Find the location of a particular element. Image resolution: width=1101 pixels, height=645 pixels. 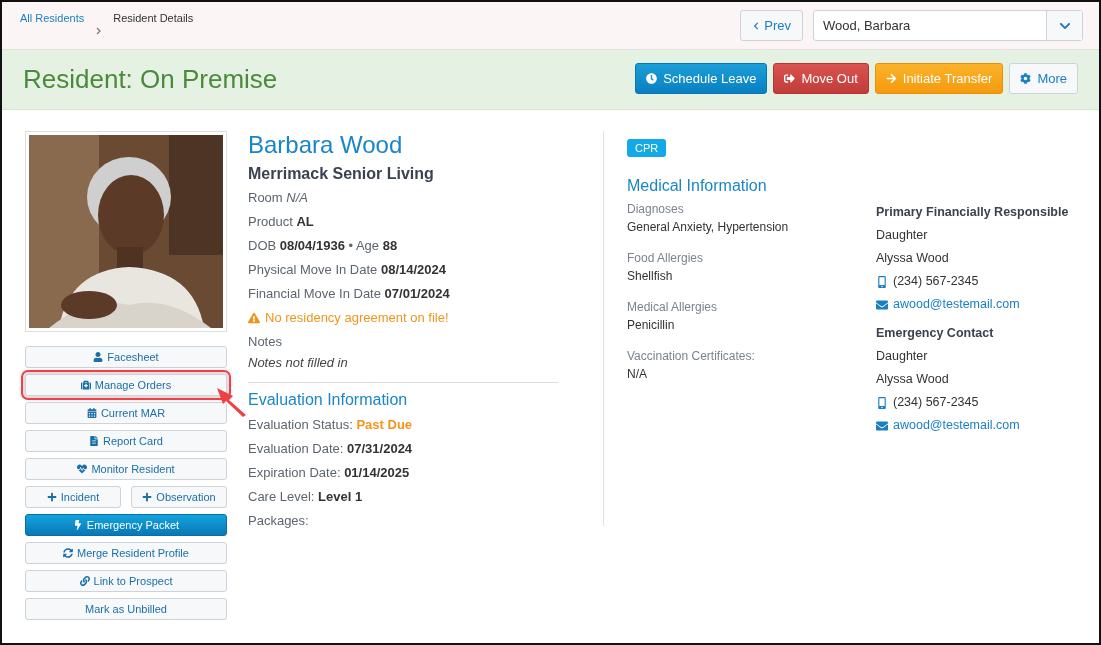

field-value: N/A is located at coordinates (637, 374).